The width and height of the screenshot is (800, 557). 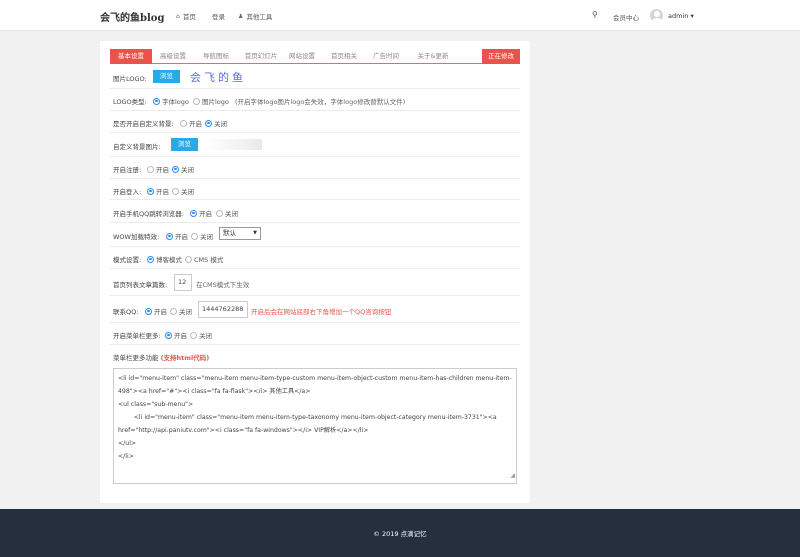 I want to click on wow-on: 开启, so click(x=177, y=236).